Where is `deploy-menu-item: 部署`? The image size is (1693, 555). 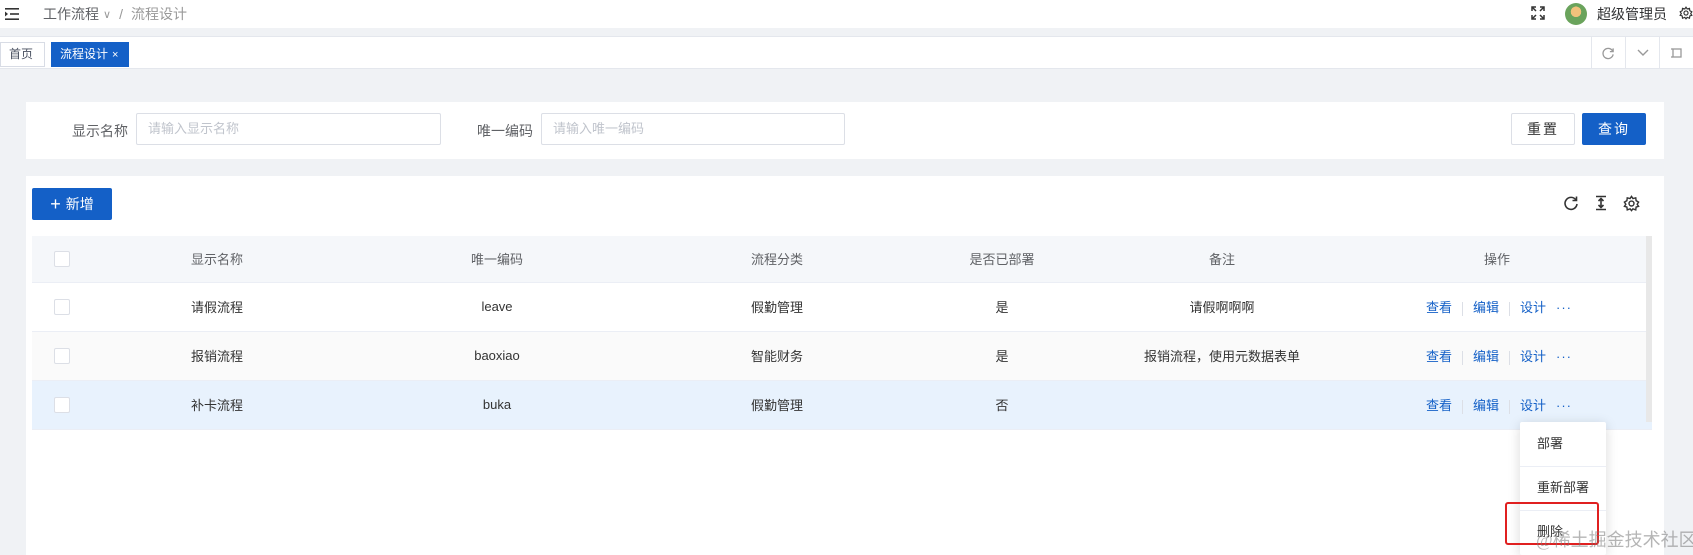
deploy-menu-item: 部署 is located at coordinates (1563, 444).